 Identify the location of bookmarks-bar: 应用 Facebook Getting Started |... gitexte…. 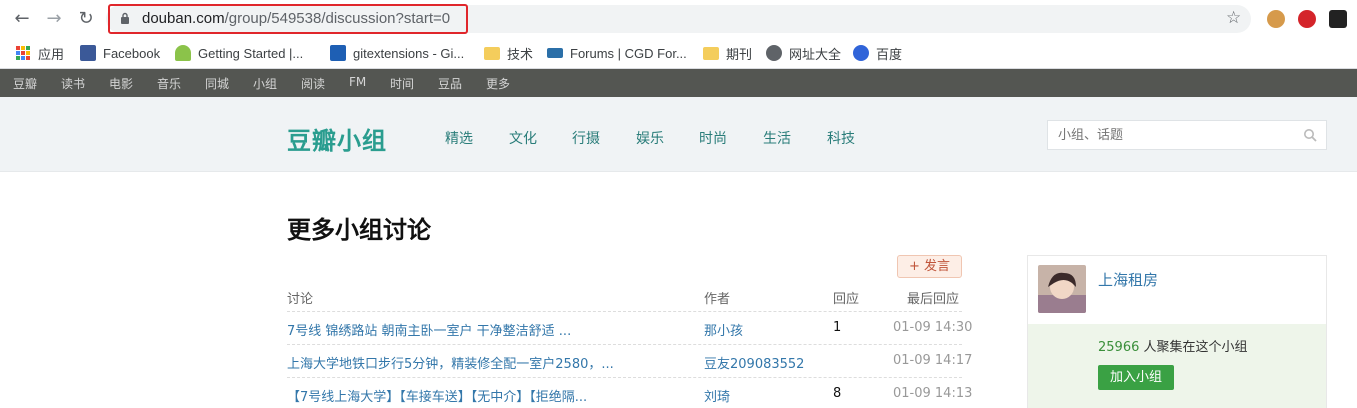
(678, 53).